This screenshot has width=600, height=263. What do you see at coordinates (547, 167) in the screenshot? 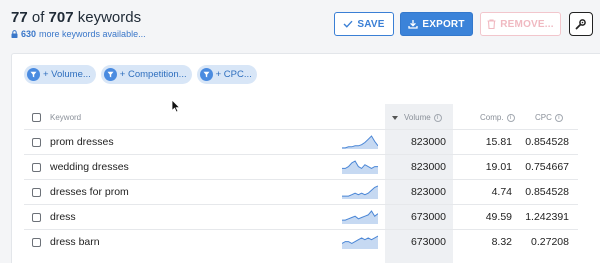
I see `cpc-cell: 0.754667` at bounding box center [547, 167].